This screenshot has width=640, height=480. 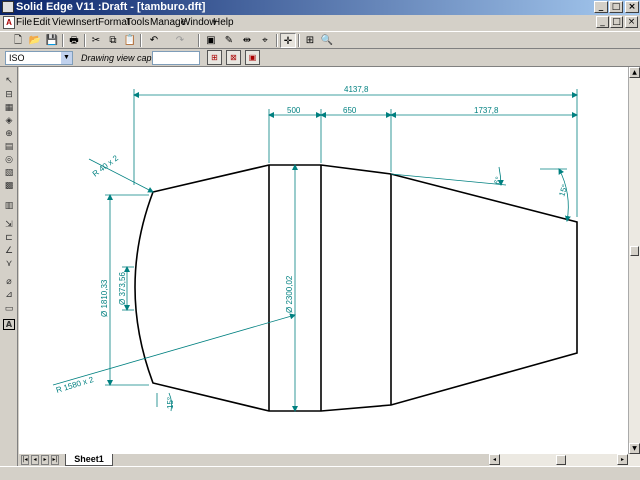 I want to click on cut-icon: ✂, so click(x=96, y=40).